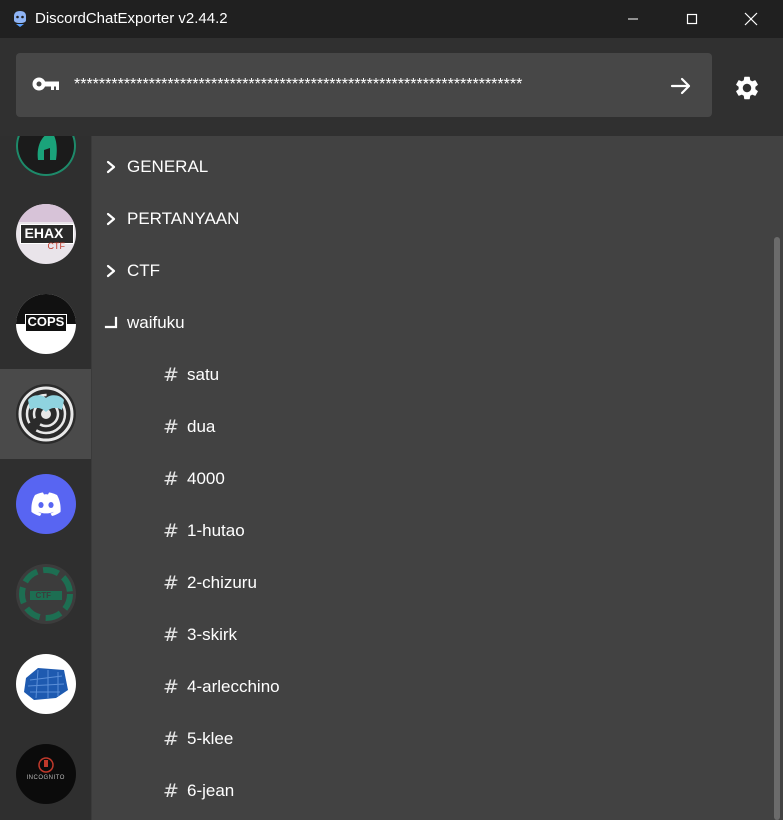 The image size is (783, 820). What do you see at coordinates (391, 19) in the screenshot?
I see `title-bar: DiscordChatExporter v2.44.2` at bounding box center [391, 19].